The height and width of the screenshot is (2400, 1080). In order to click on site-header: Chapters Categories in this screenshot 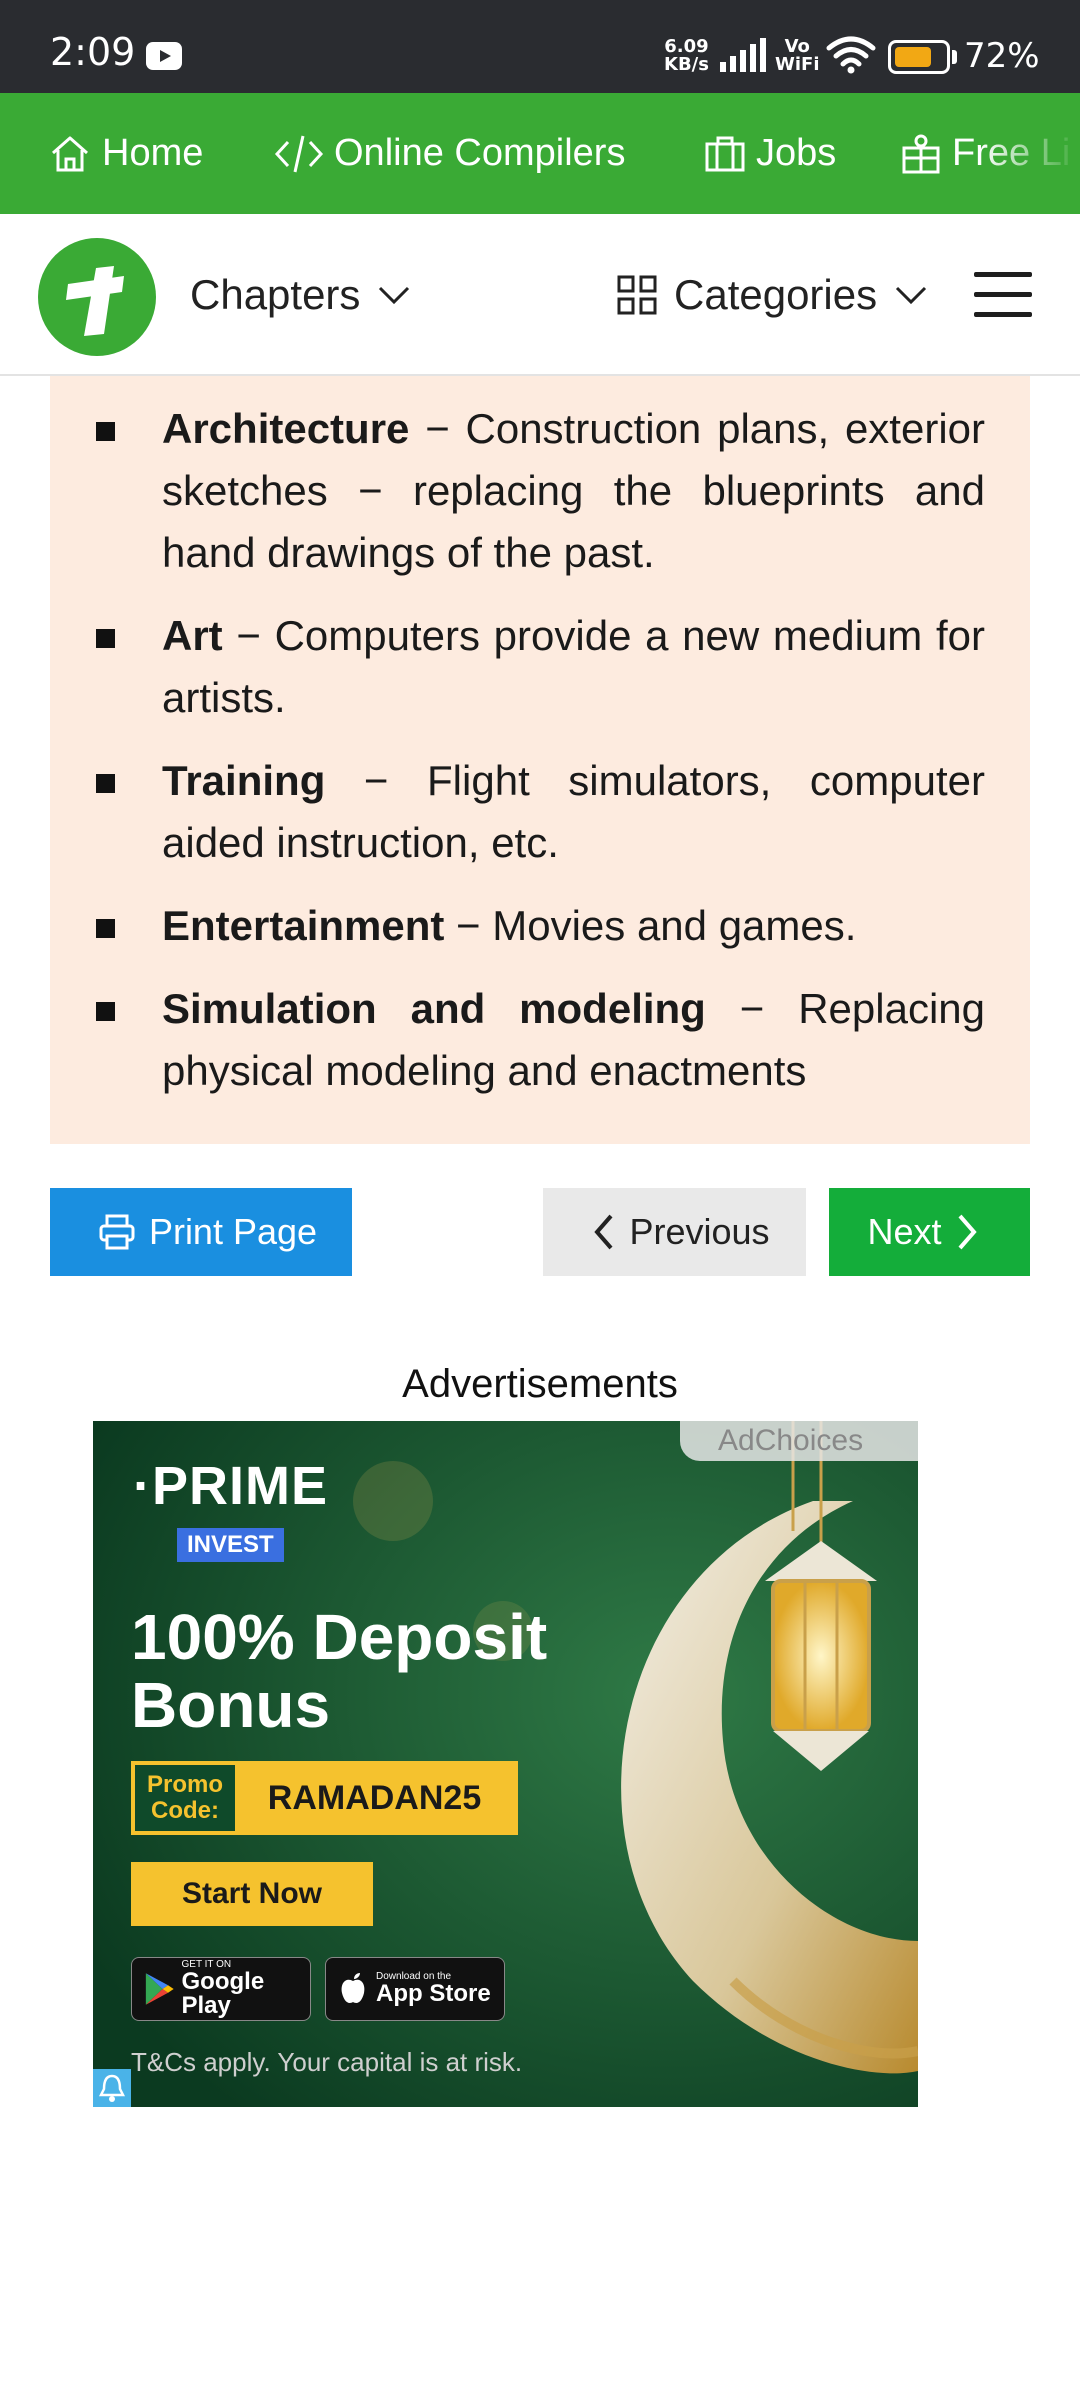, I will do `click(540, 295)`.